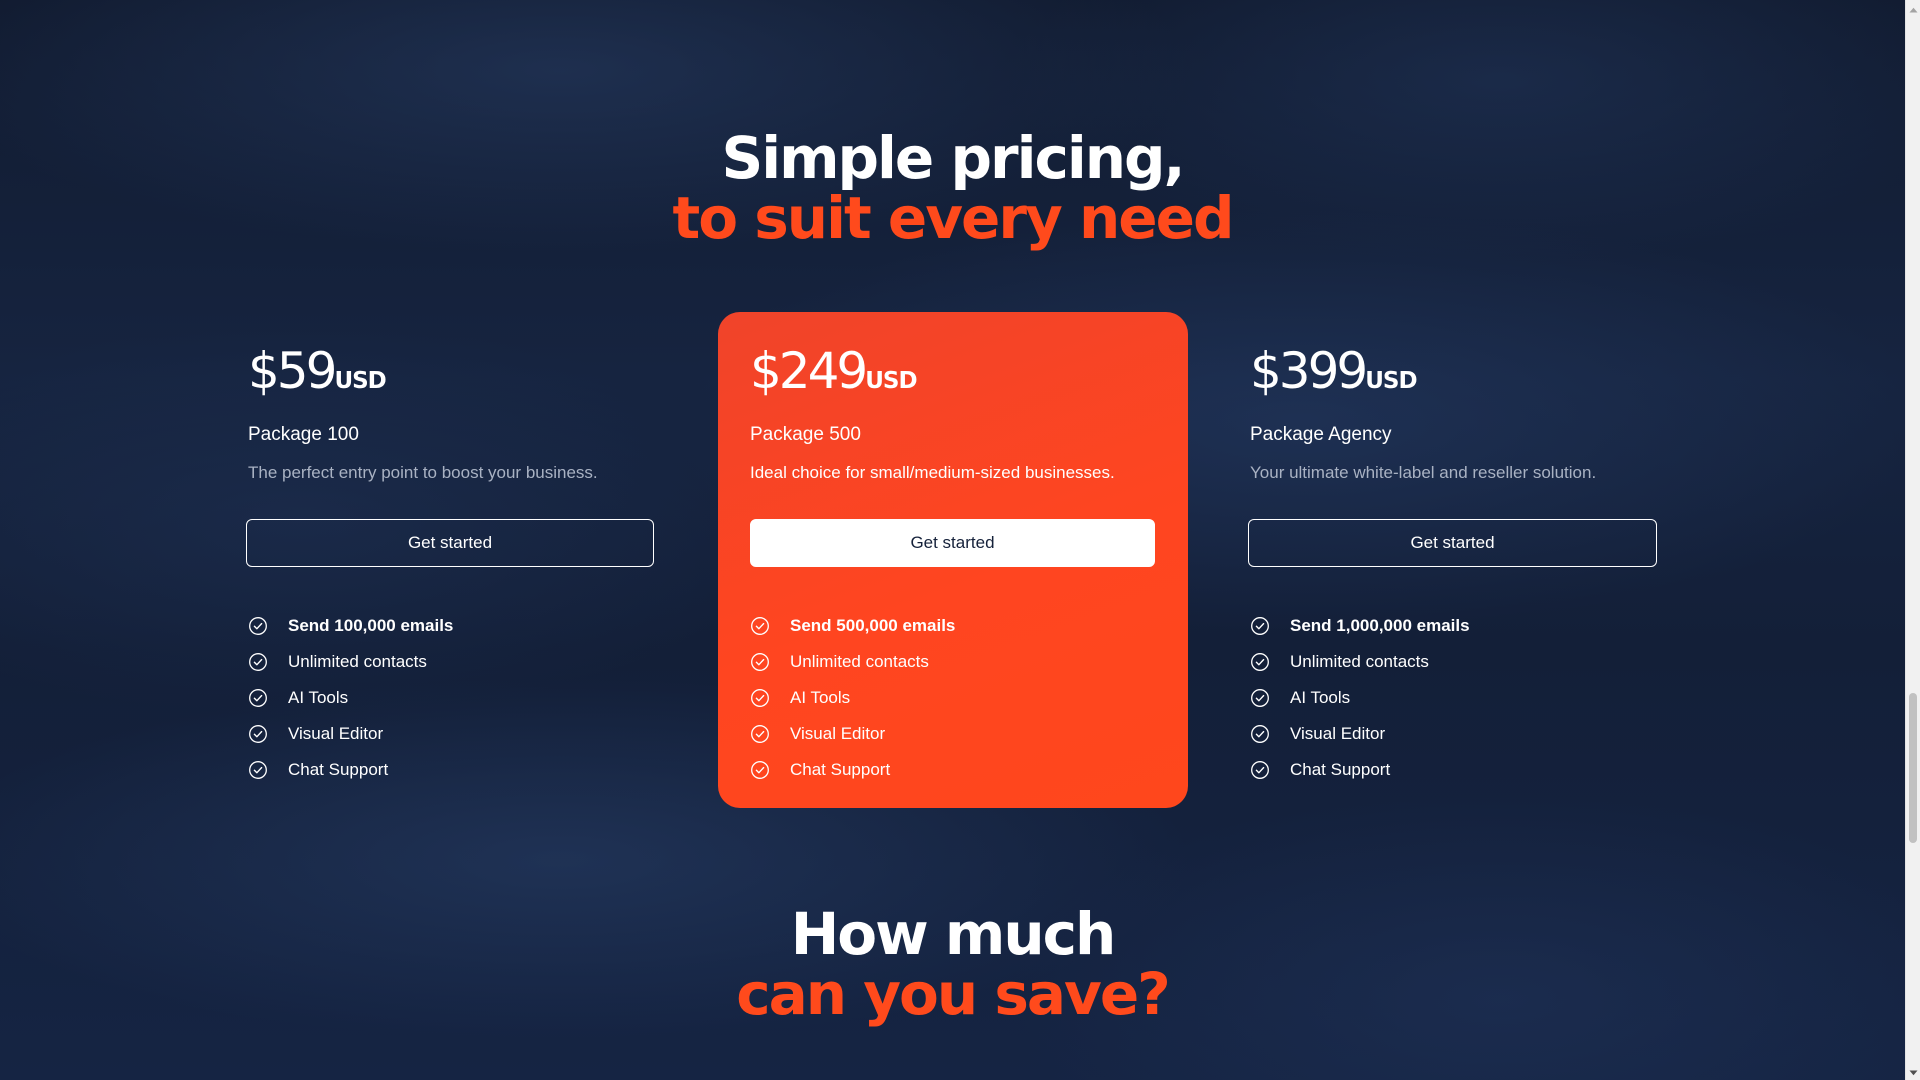  I want to click on pricing-heading-line1: Simple pricing,, so click(953, 158).